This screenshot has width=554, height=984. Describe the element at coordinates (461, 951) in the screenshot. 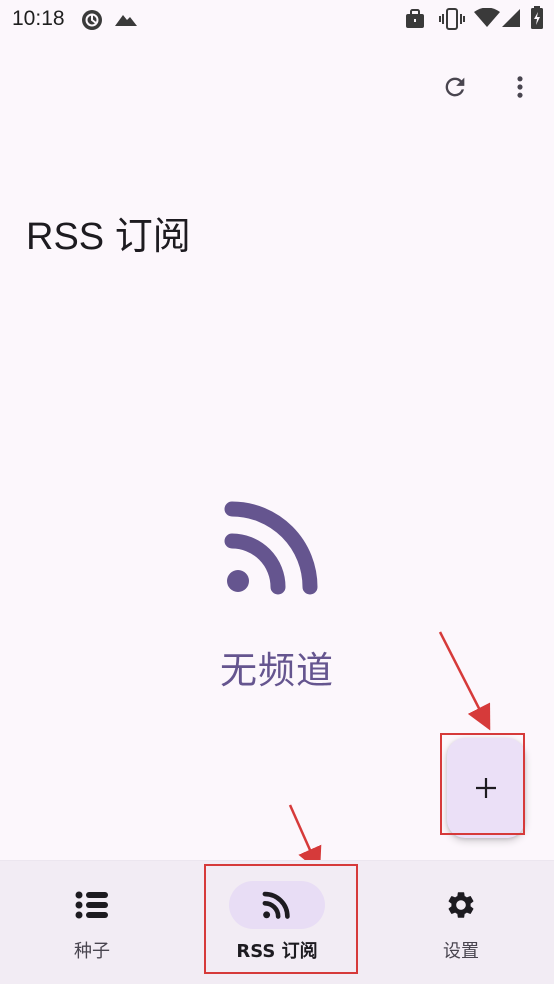

I see `nav-label-settings: 设置` at that location.